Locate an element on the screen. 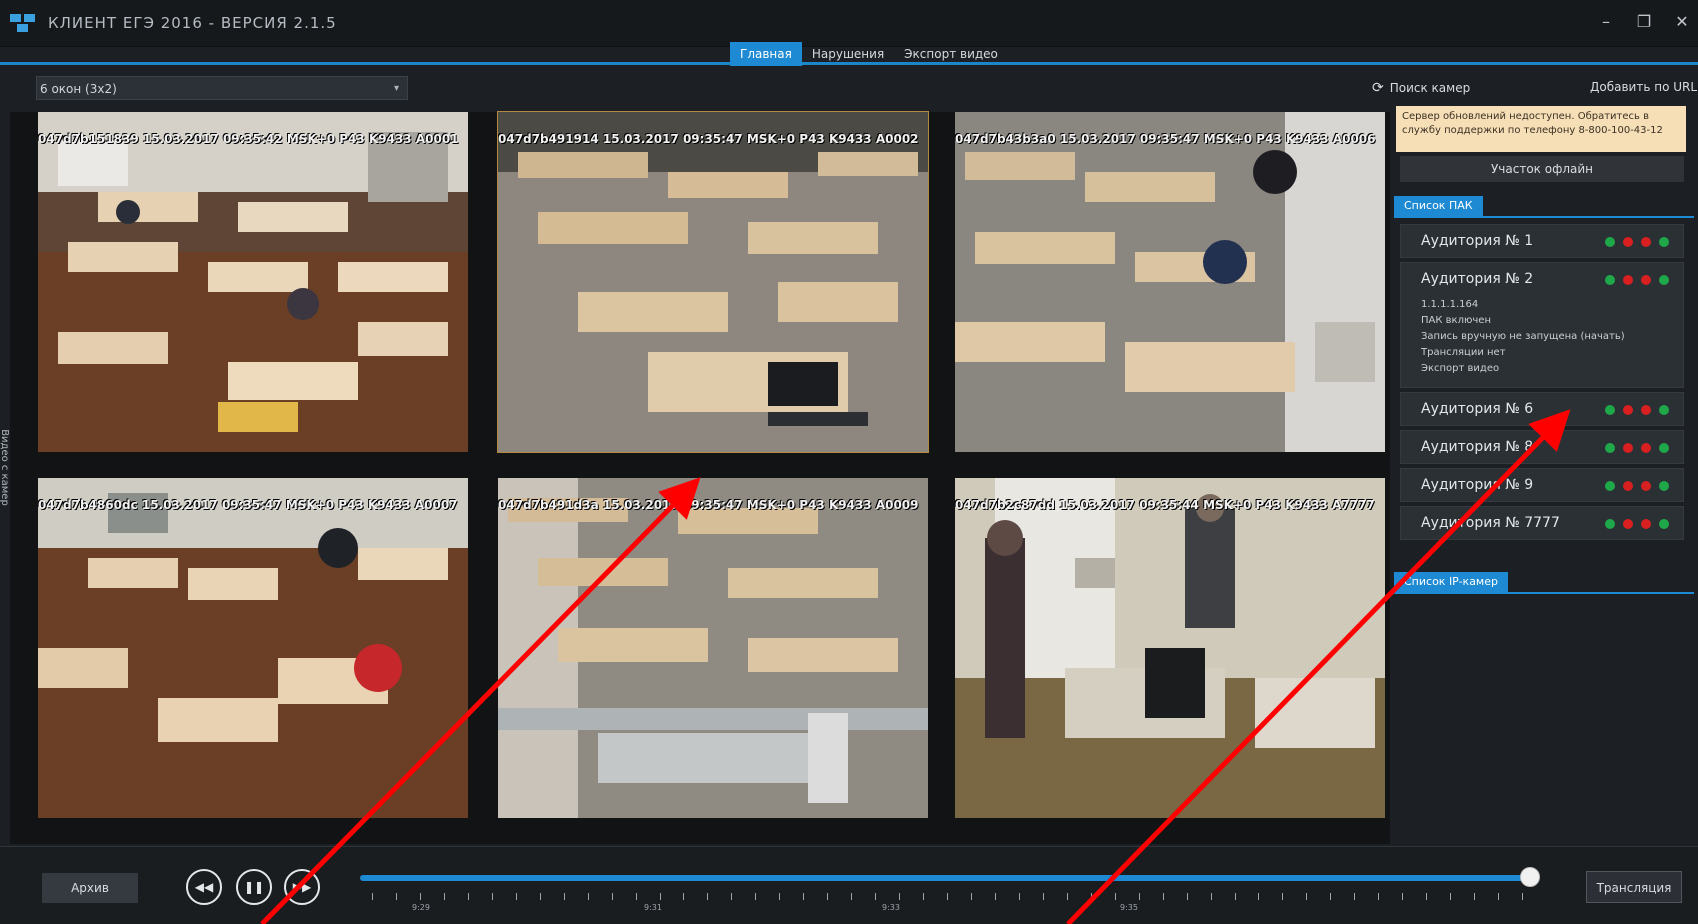 This screenshot has width=1698, height=924. layout-select: 6 окон (3x2) ▾ is located at coordinates (222, 88).